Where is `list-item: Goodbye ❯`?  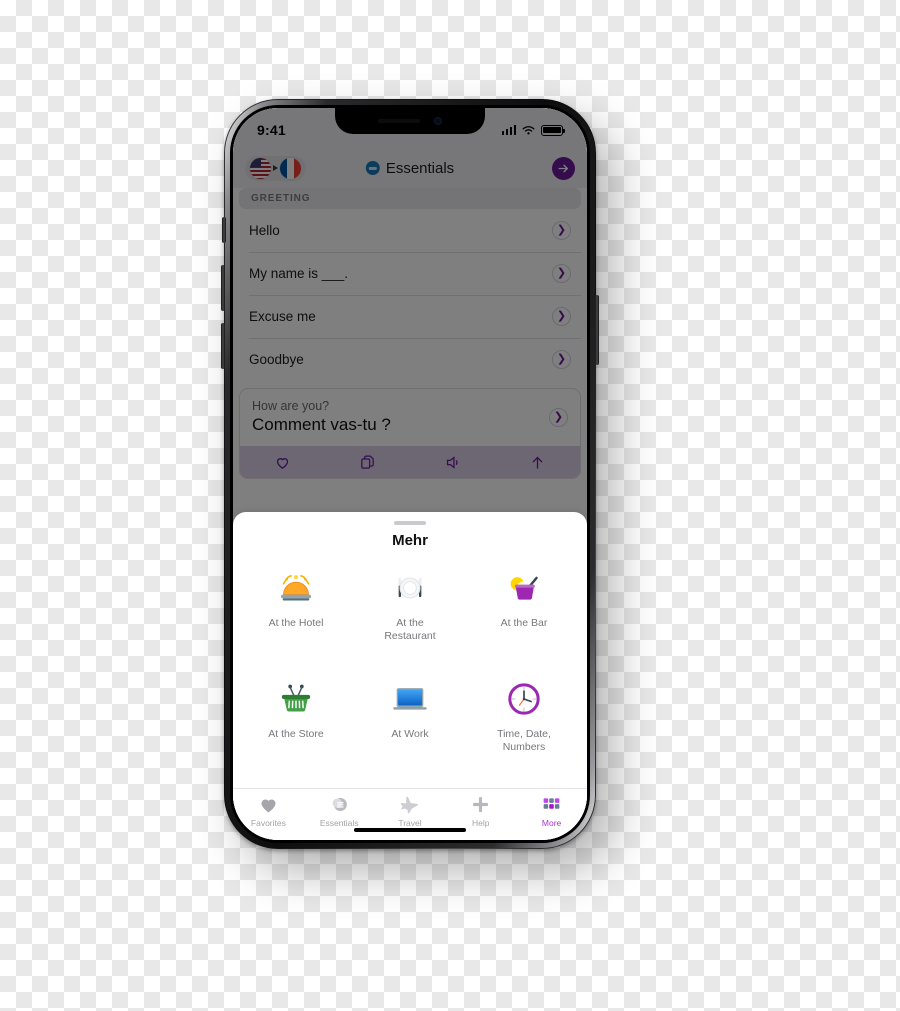 list-item: Goodbye ❯ is located at coordinates (410, 359).